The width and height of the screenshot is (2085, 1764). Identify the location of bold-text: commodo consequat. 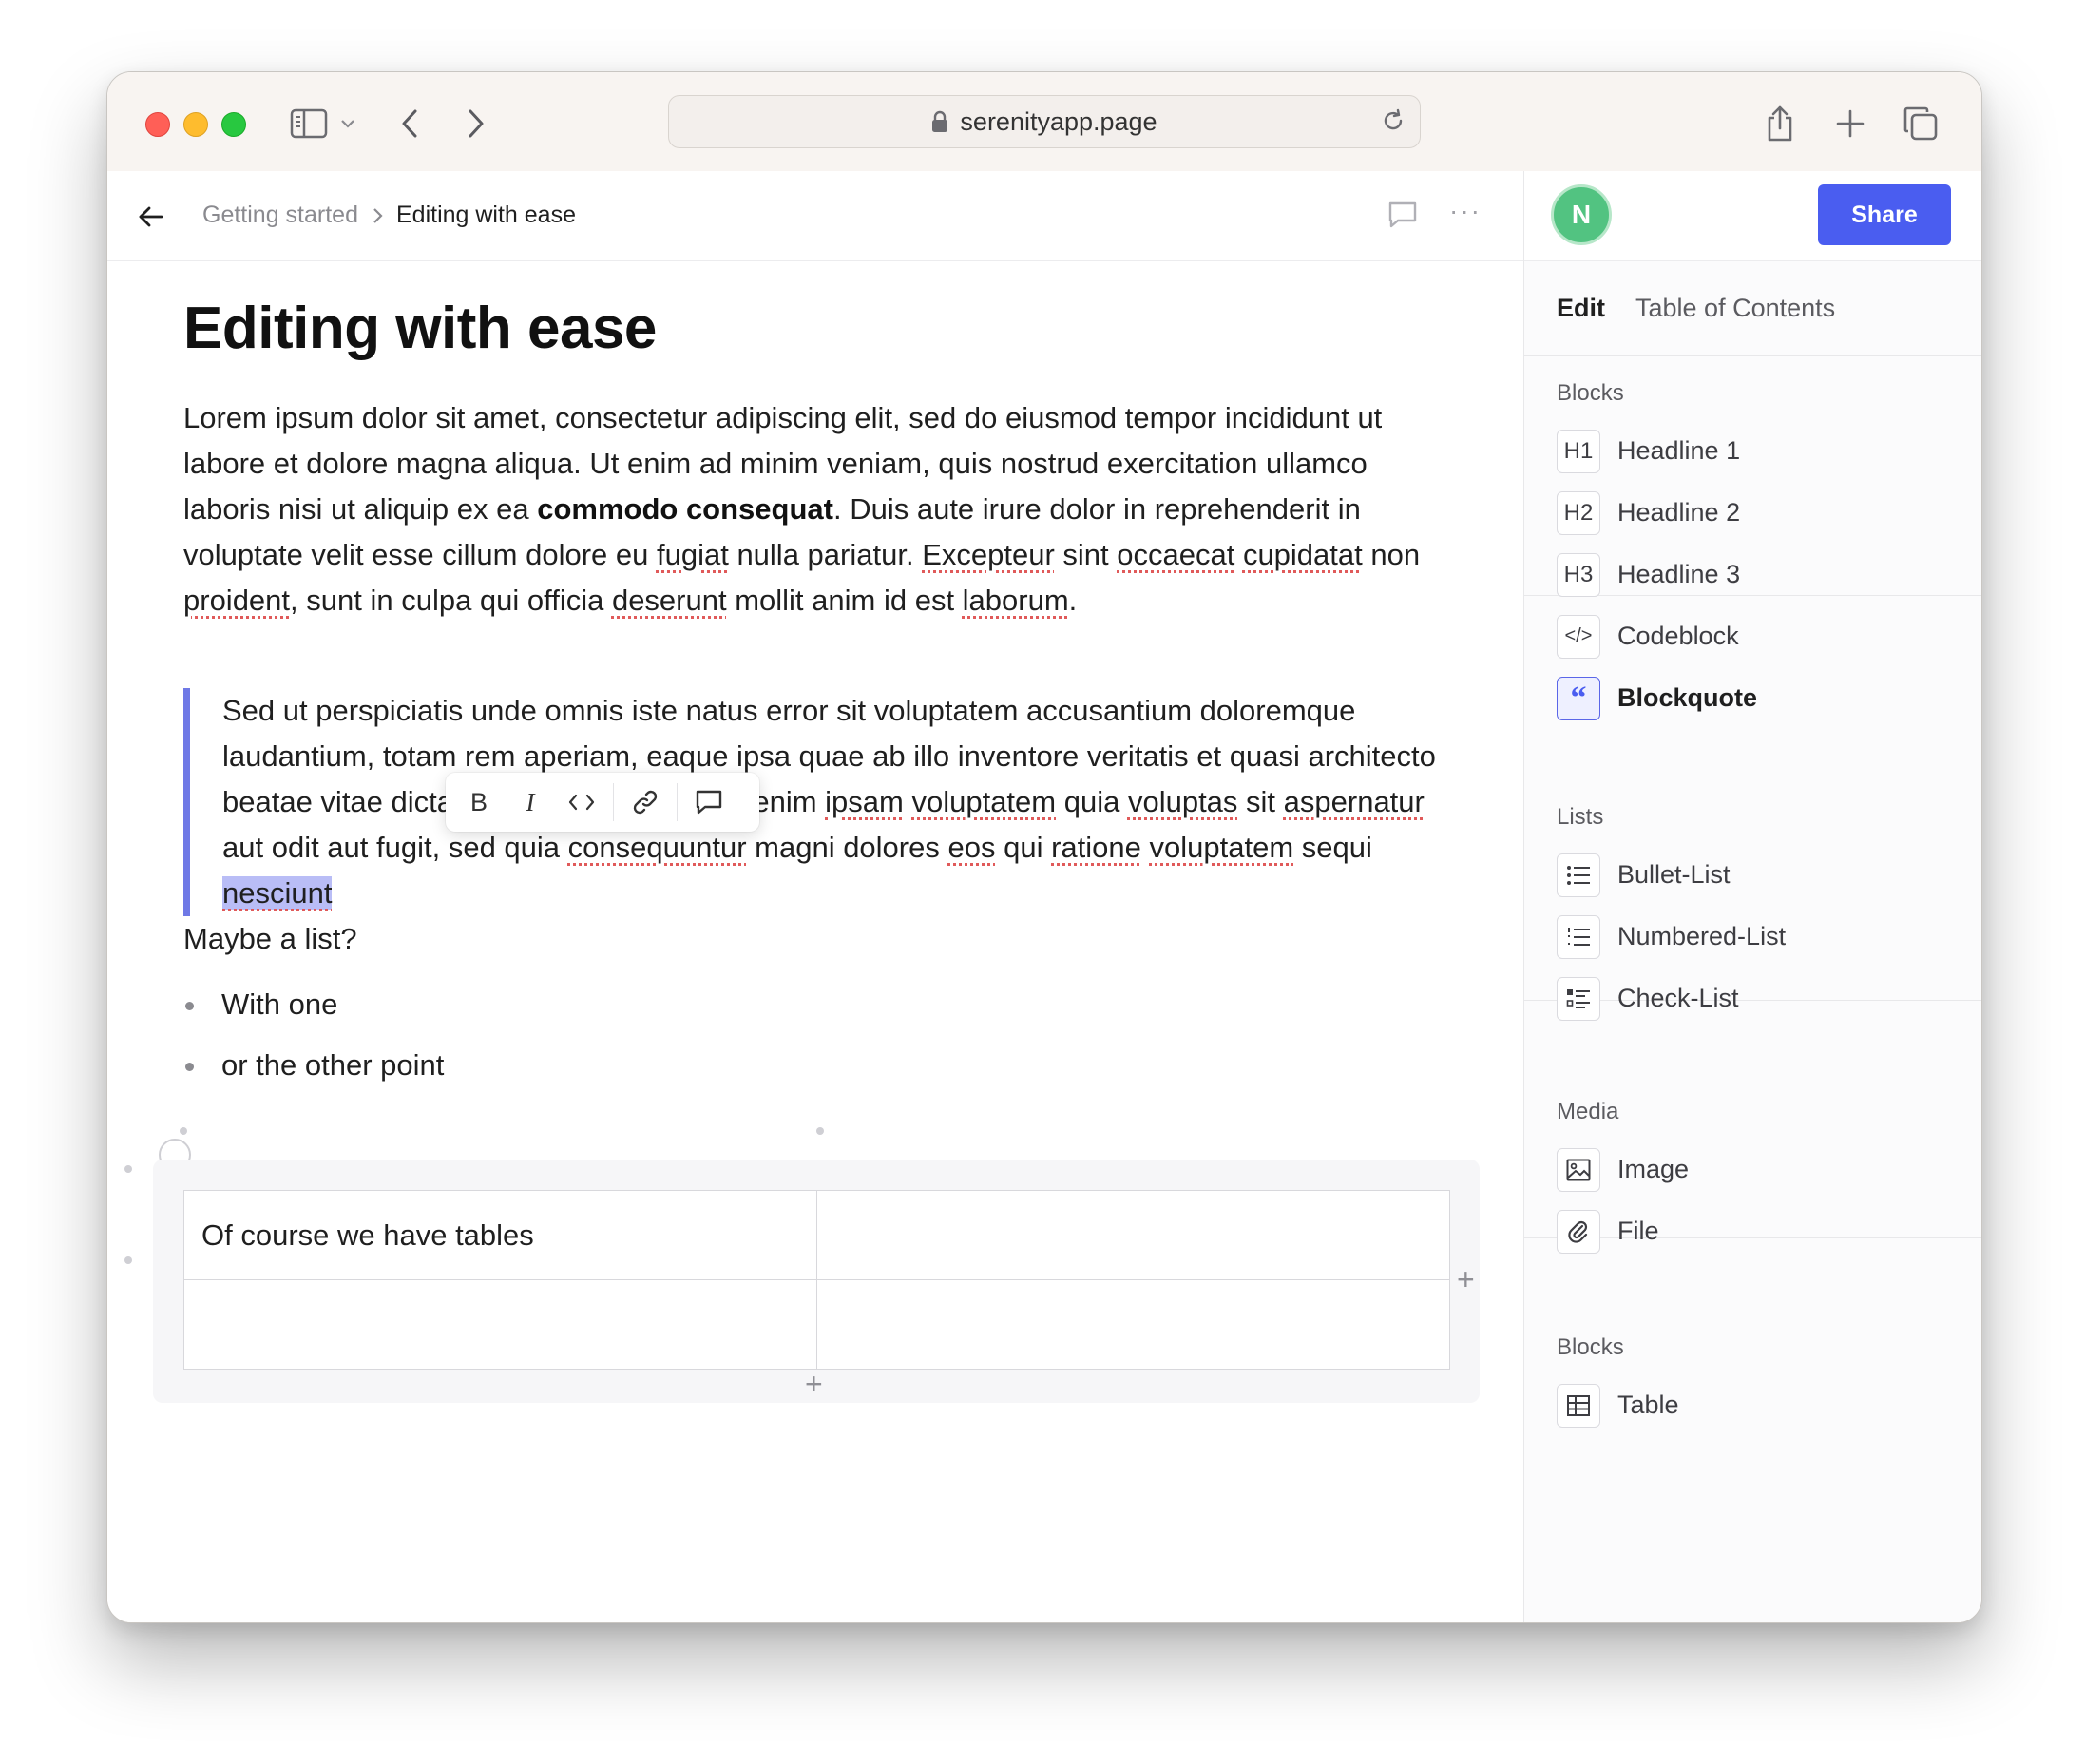
(685, 509).